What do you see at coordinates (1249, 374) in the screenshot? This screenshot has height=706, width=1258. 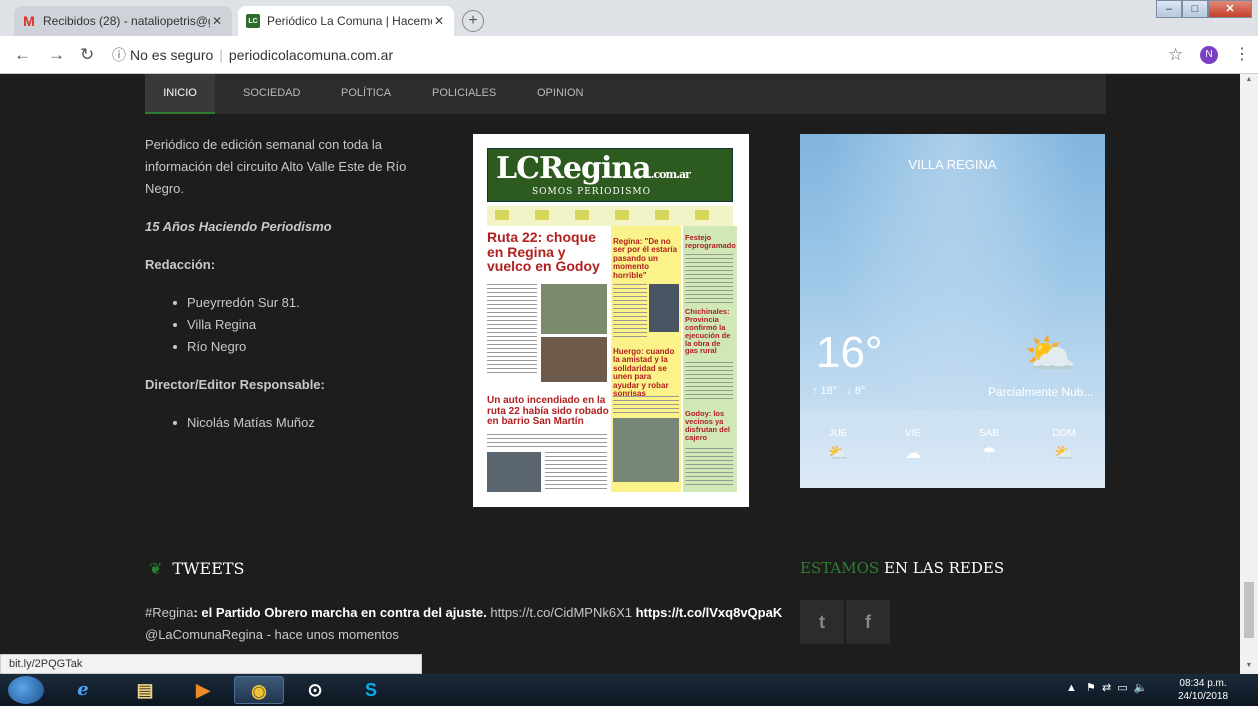 I see `vertical-scrollbar: ▲ ▼` at bounding box center [1249, 374].